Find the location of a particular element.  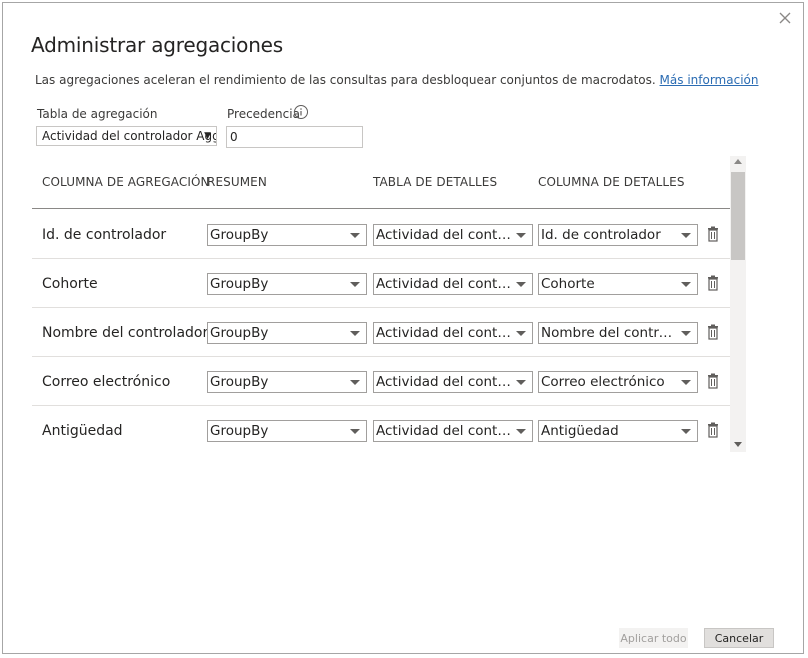

row-aggregation-column: Antigüedad is located at coordinates (82, 431).